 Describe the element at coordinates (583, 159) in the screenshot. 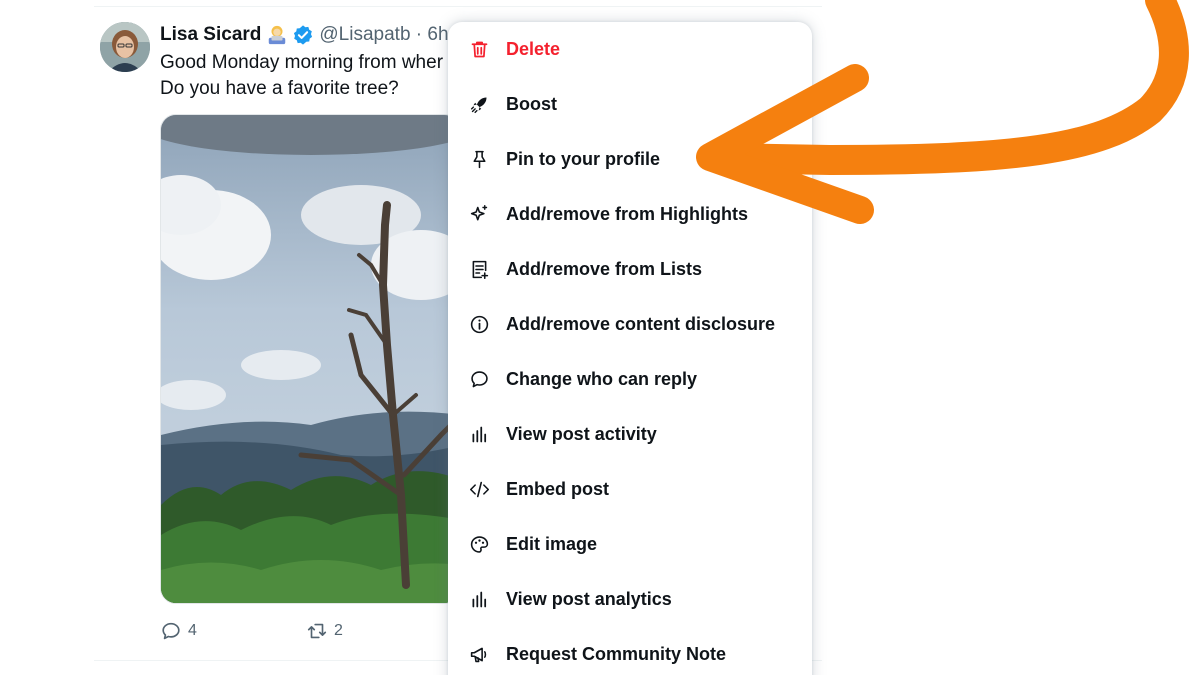

I see `menu-item-label: Pin to your profile` at that location.